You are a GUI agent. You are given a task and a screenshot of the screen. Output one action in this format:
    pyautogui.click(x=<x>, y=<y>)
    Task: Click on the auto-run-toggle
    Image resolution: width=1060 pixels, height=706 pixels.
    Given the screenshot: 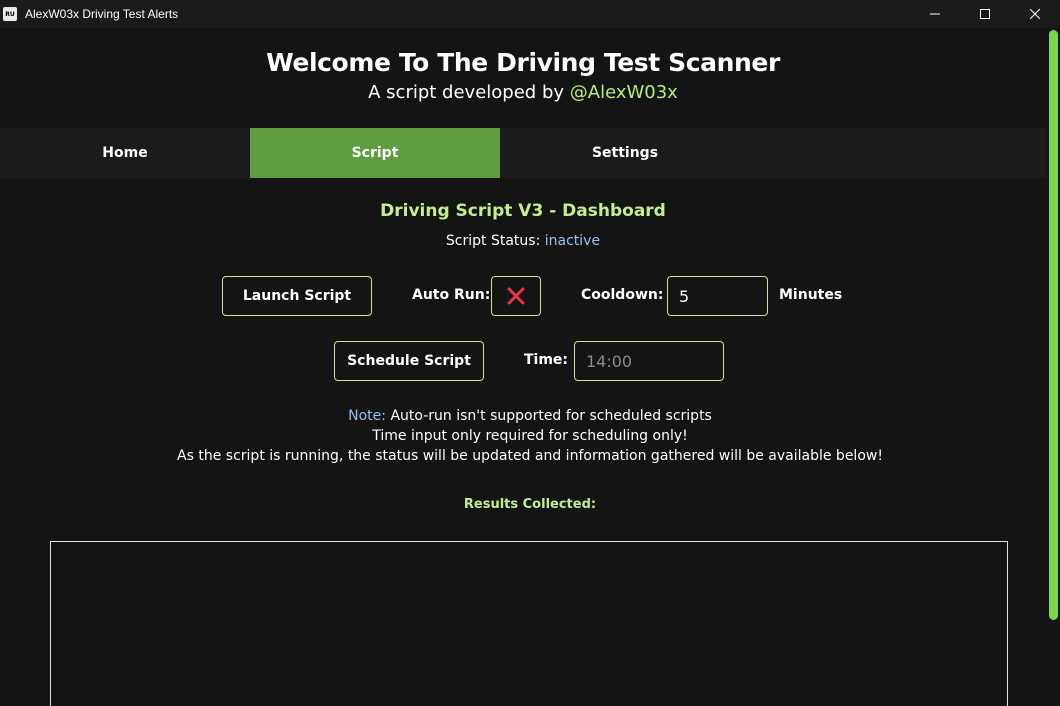 What is the action you would take?
    pyautogui.click(x=516, y=296)
    